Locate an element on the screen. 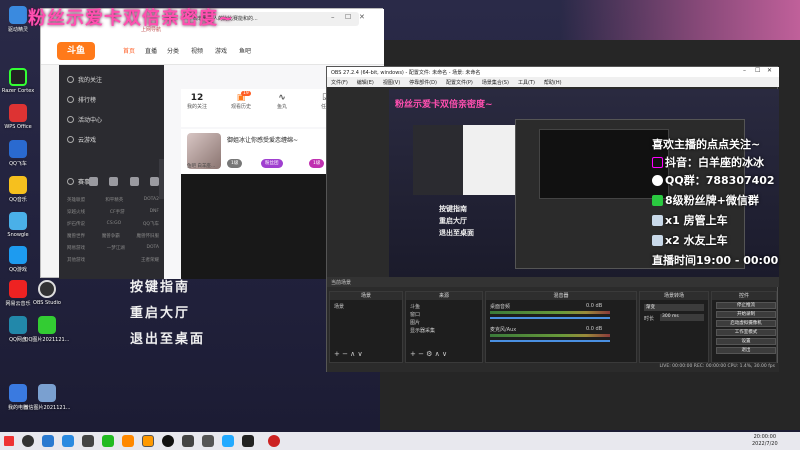 The height and width of the screenshot is (450, 800). source-item: 显示器采集 is located at coordinates (422, 330).